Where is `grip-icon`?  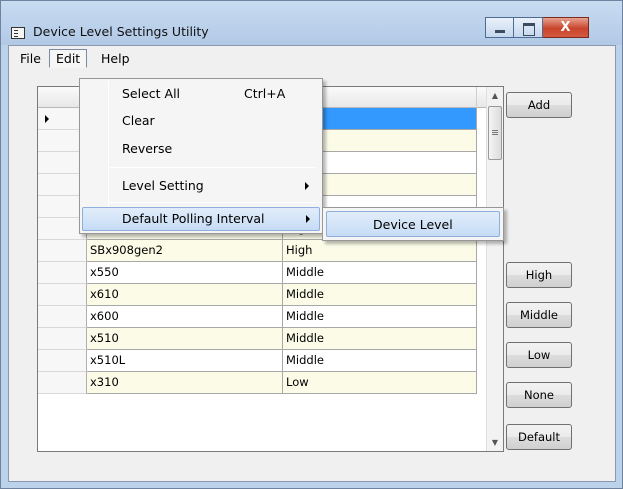
grip-icon is located at coordinates (495, 130).